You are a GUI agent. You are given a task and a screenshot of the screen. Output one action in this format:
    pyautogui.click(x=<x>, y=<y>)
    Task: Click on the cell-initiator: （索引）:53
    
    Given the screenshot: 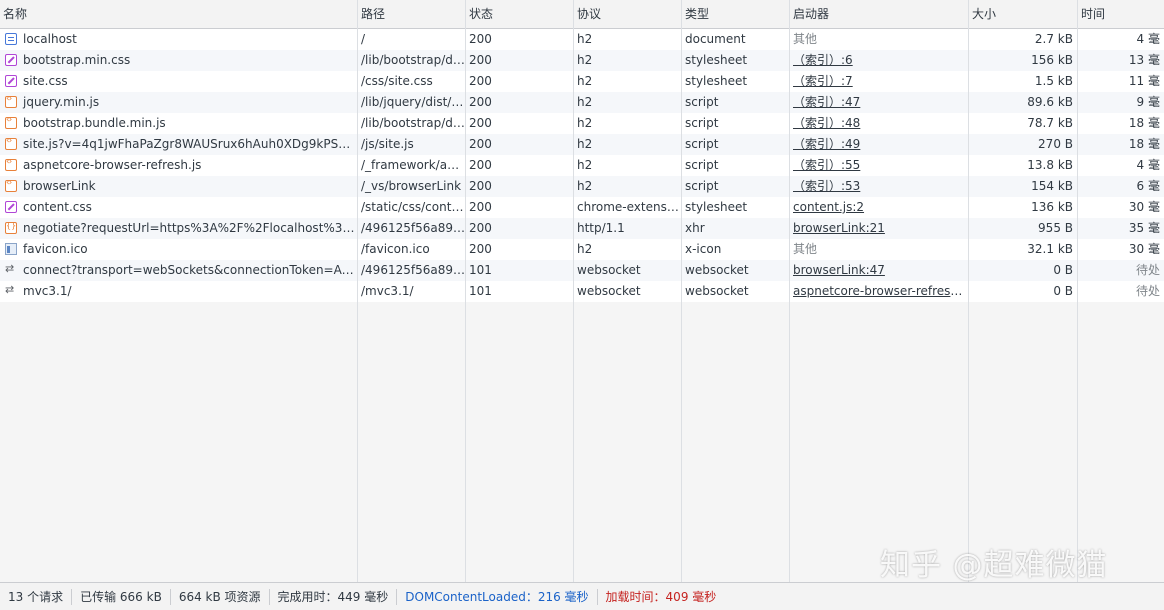 What is the action you would take?
    pyautogui.click(x=879, y=186)
    